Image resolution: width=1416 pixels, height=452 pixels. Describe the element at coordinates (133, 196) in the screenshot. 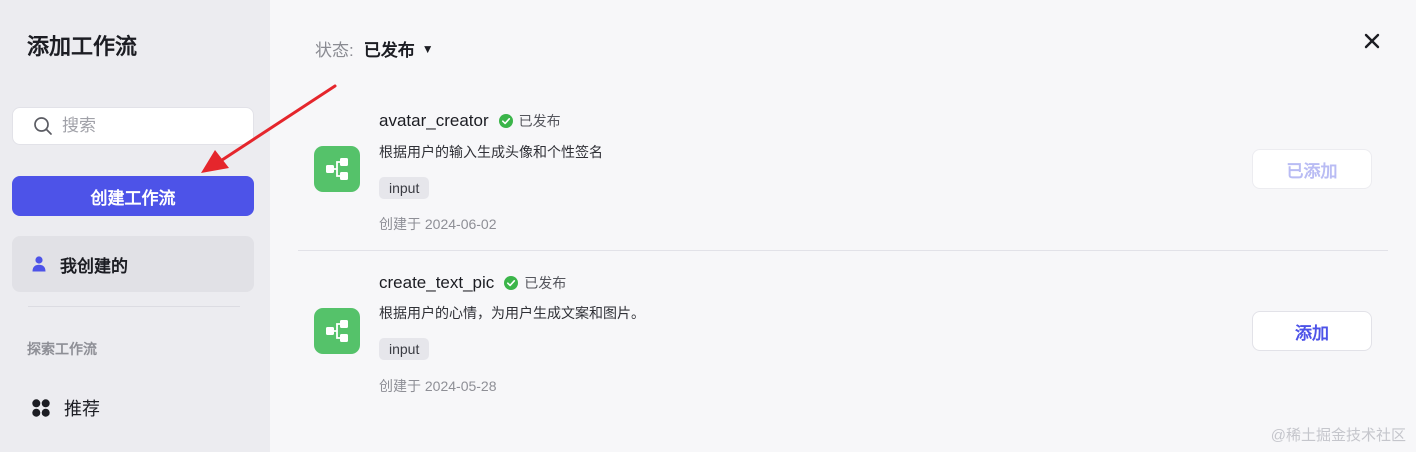

I see `create-workflow-button: 创建工作流` at that location.